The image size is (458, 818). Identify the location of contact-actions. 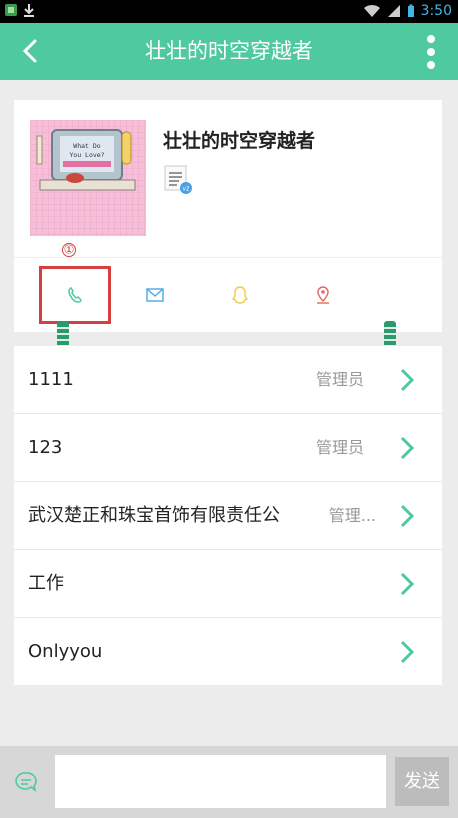
(228, 291).